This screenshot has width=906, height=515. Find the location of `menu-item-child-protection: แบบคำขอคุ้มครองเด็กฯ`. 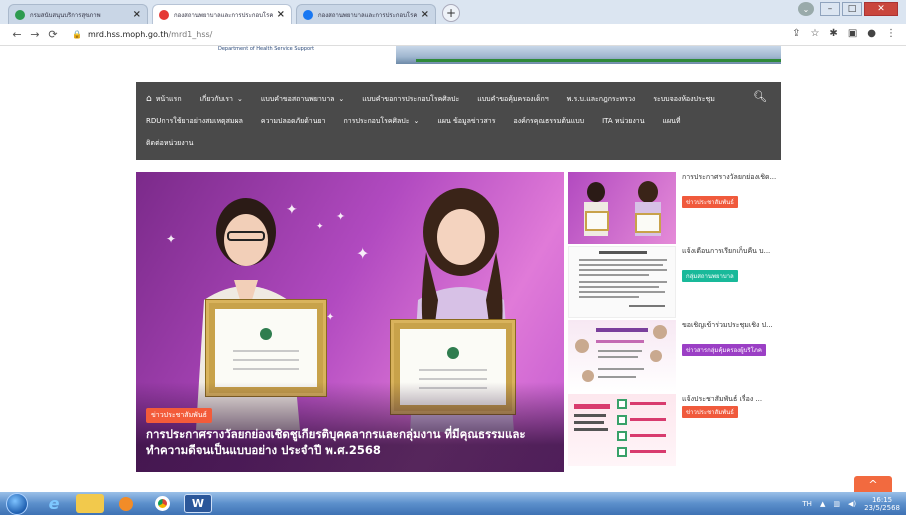

menu-item-child-protection: แบบคำขอคุ้มครองเด็กฯ is located at coordinates (512, 99).